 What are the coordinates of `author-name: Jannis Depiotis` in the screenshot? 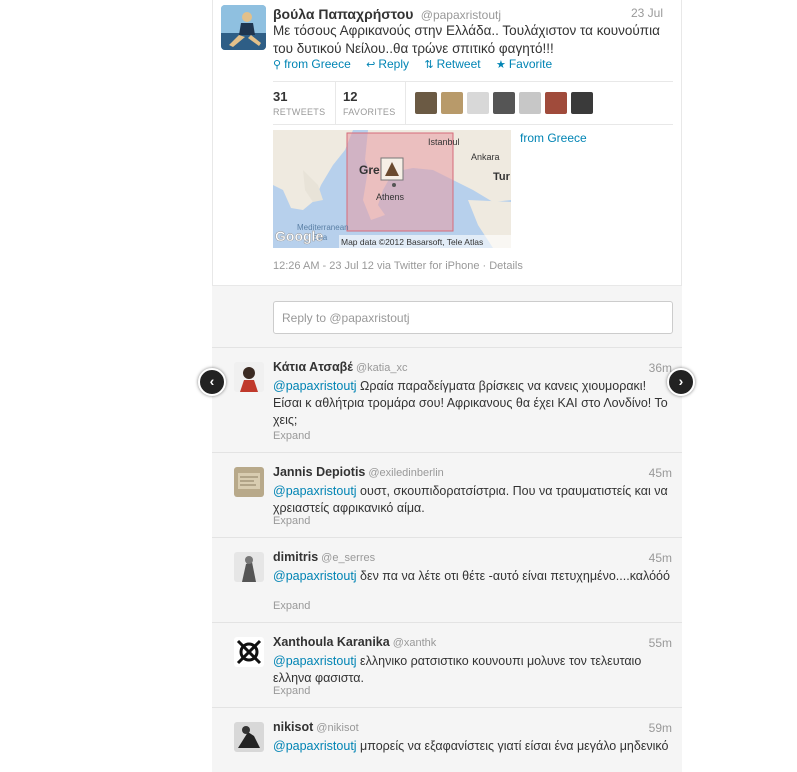 It's located at (319, 472).